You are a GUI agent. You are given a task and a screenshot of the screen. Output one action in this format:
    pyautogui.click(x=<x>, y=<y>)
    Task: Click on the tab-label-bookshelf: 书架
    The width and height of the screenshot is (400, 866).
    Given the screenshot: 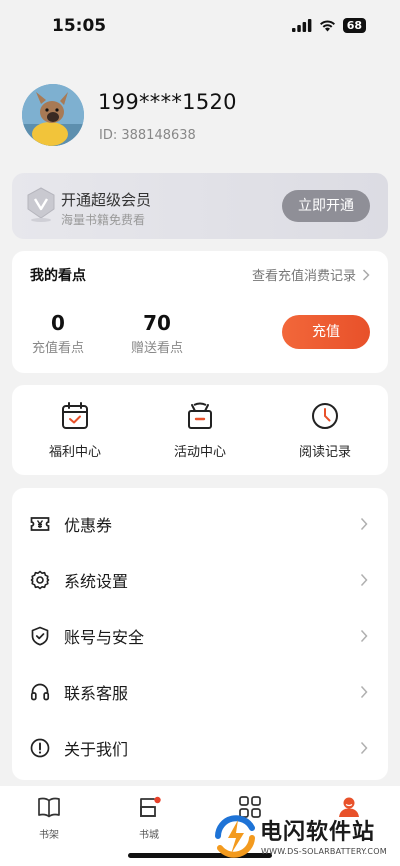 What is the action you would take?
    pyautogui.click(x=49, y=835)
    